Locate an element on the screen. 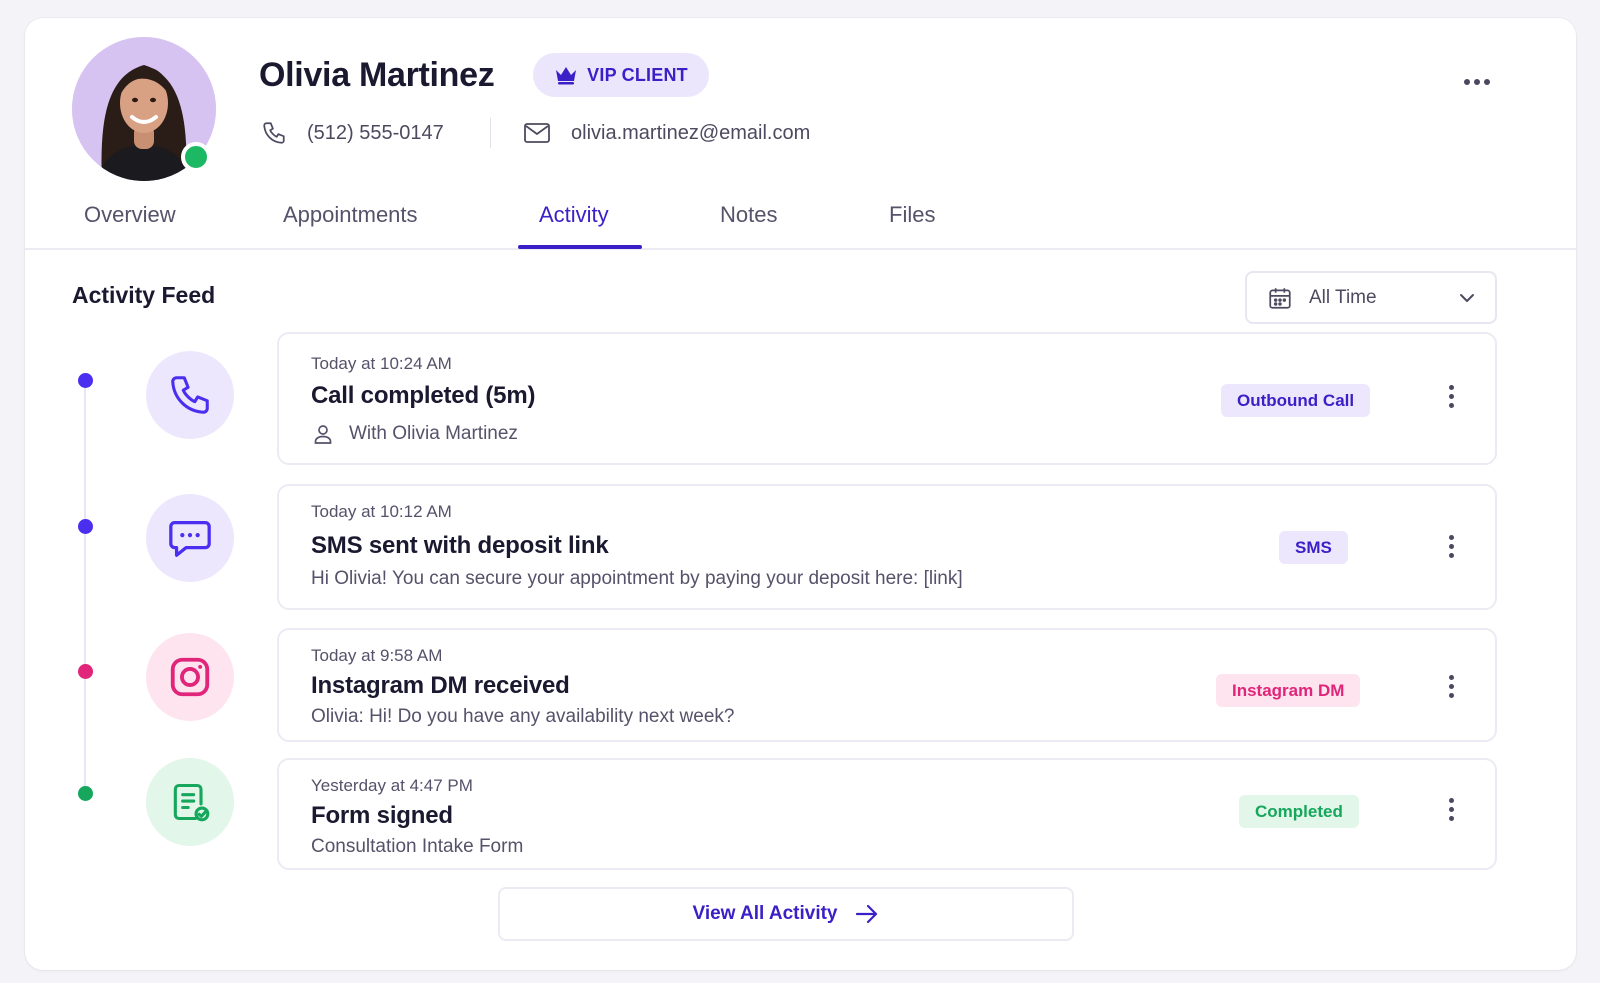 Image resolution: width=1600 pixels, height=983 pixels. mail-icon is located at coordinates (537, 133).